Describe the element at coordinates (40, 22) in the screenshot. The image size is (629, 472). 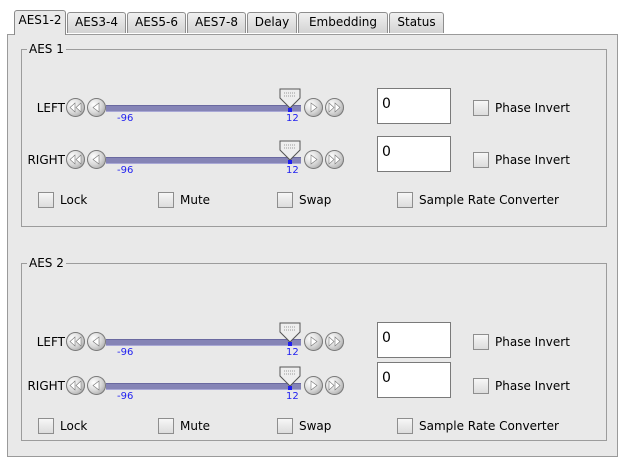
I see `tab-aes1-2: AES1-2` at that location.